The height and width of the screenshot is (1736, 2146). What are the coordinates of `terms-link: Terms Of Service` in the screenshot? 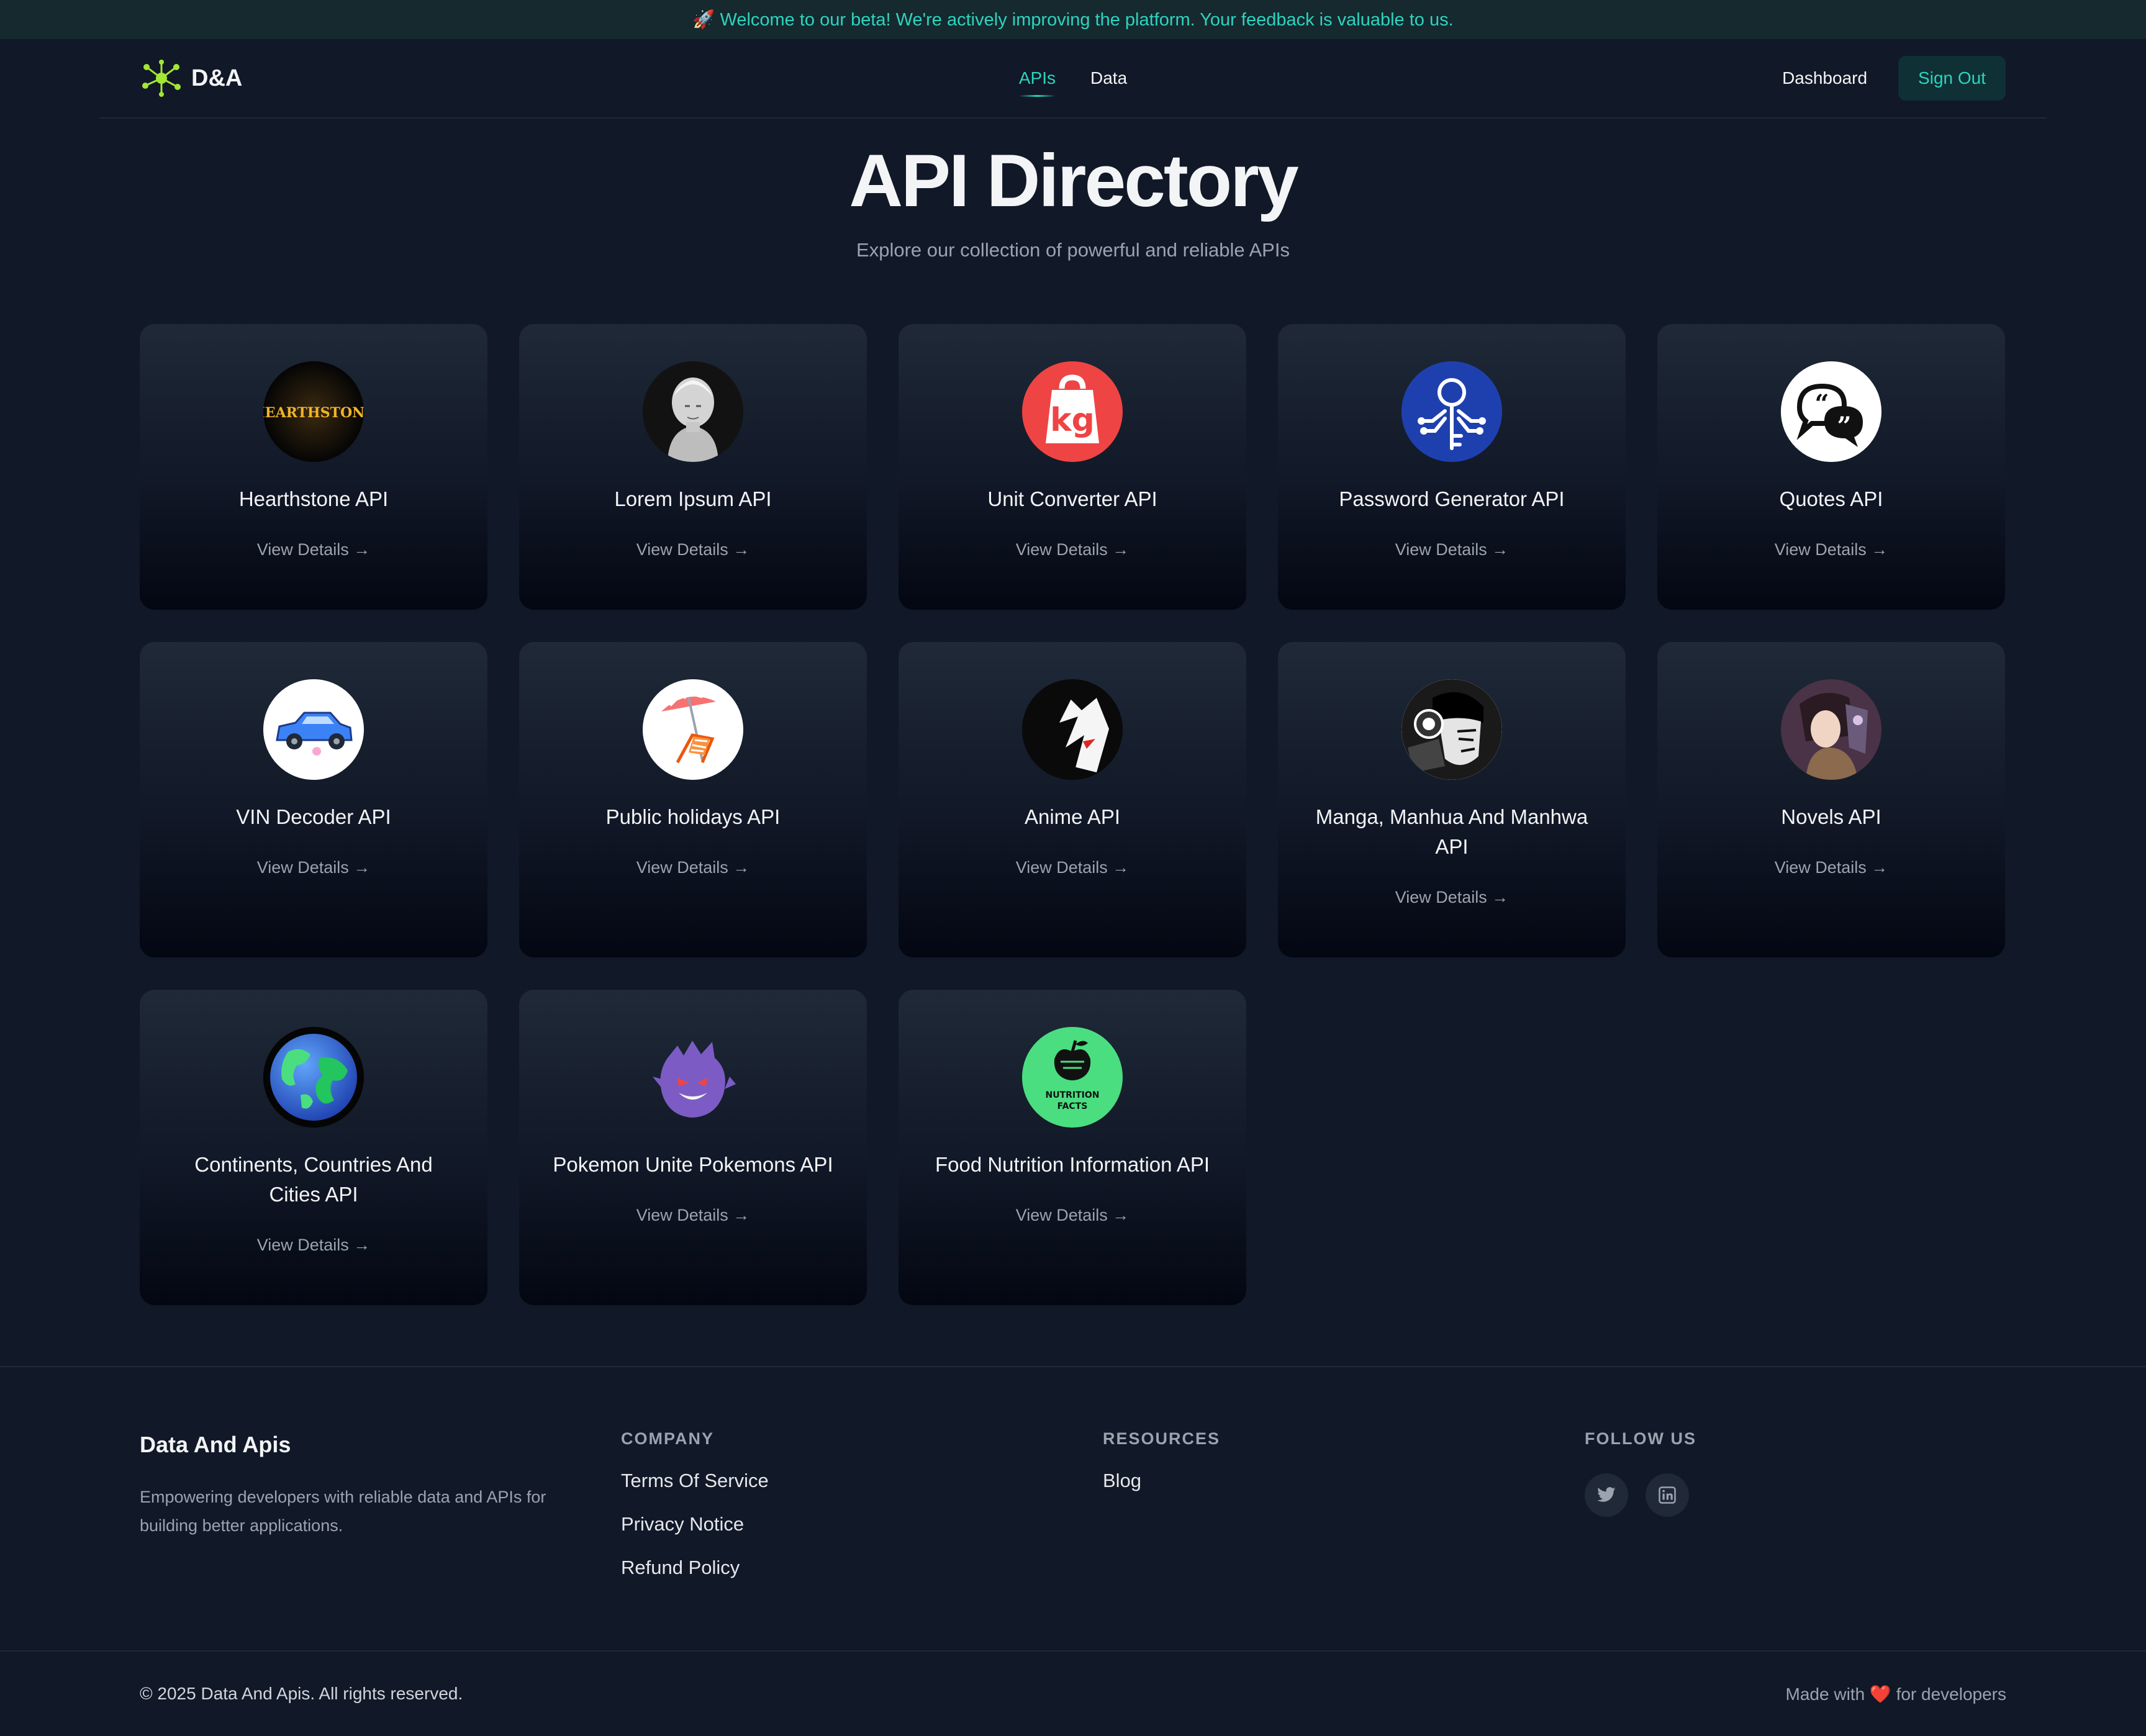 It's located at (695, 1481).